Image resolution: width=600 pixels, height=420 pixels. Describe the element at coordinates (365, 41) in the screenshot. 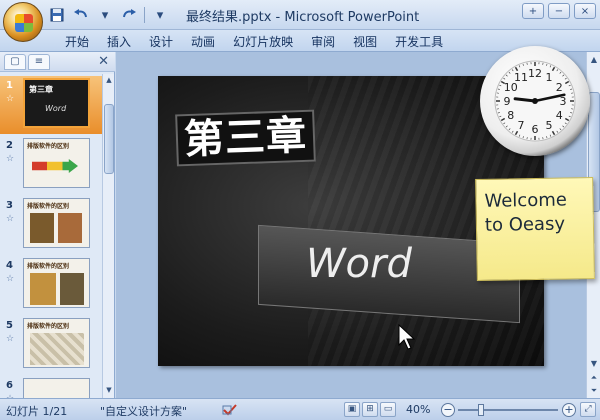

I see `tab-view: 视图` at that location.